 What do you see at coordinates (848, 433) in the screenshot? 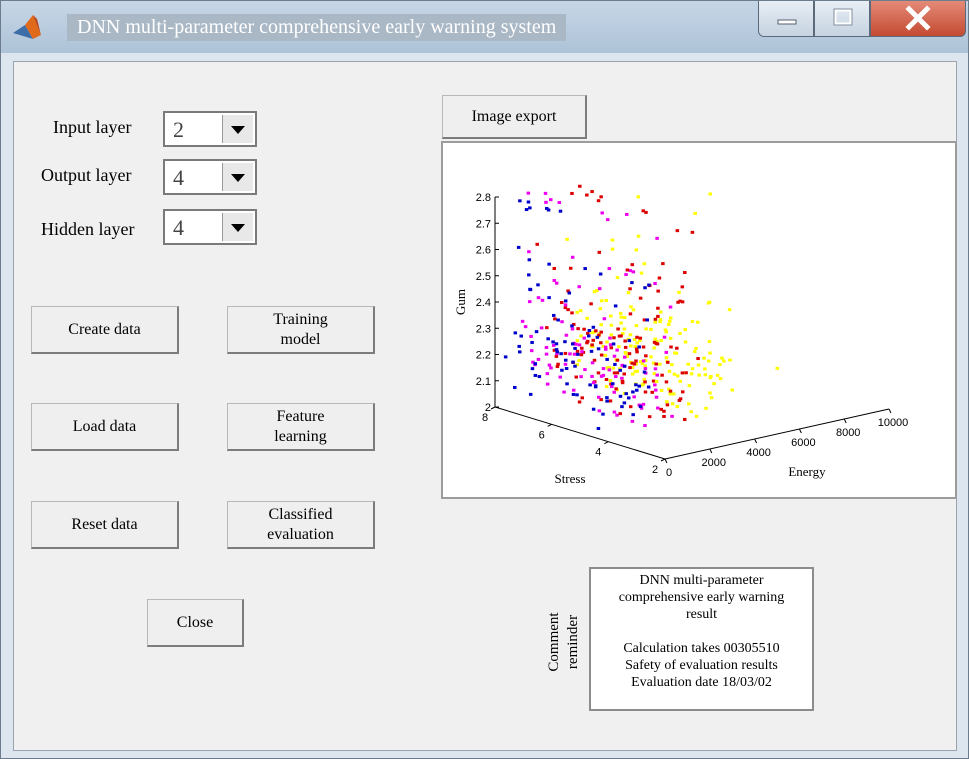
I see `x-tick-label: 8000` at bounding box center [848, 433].